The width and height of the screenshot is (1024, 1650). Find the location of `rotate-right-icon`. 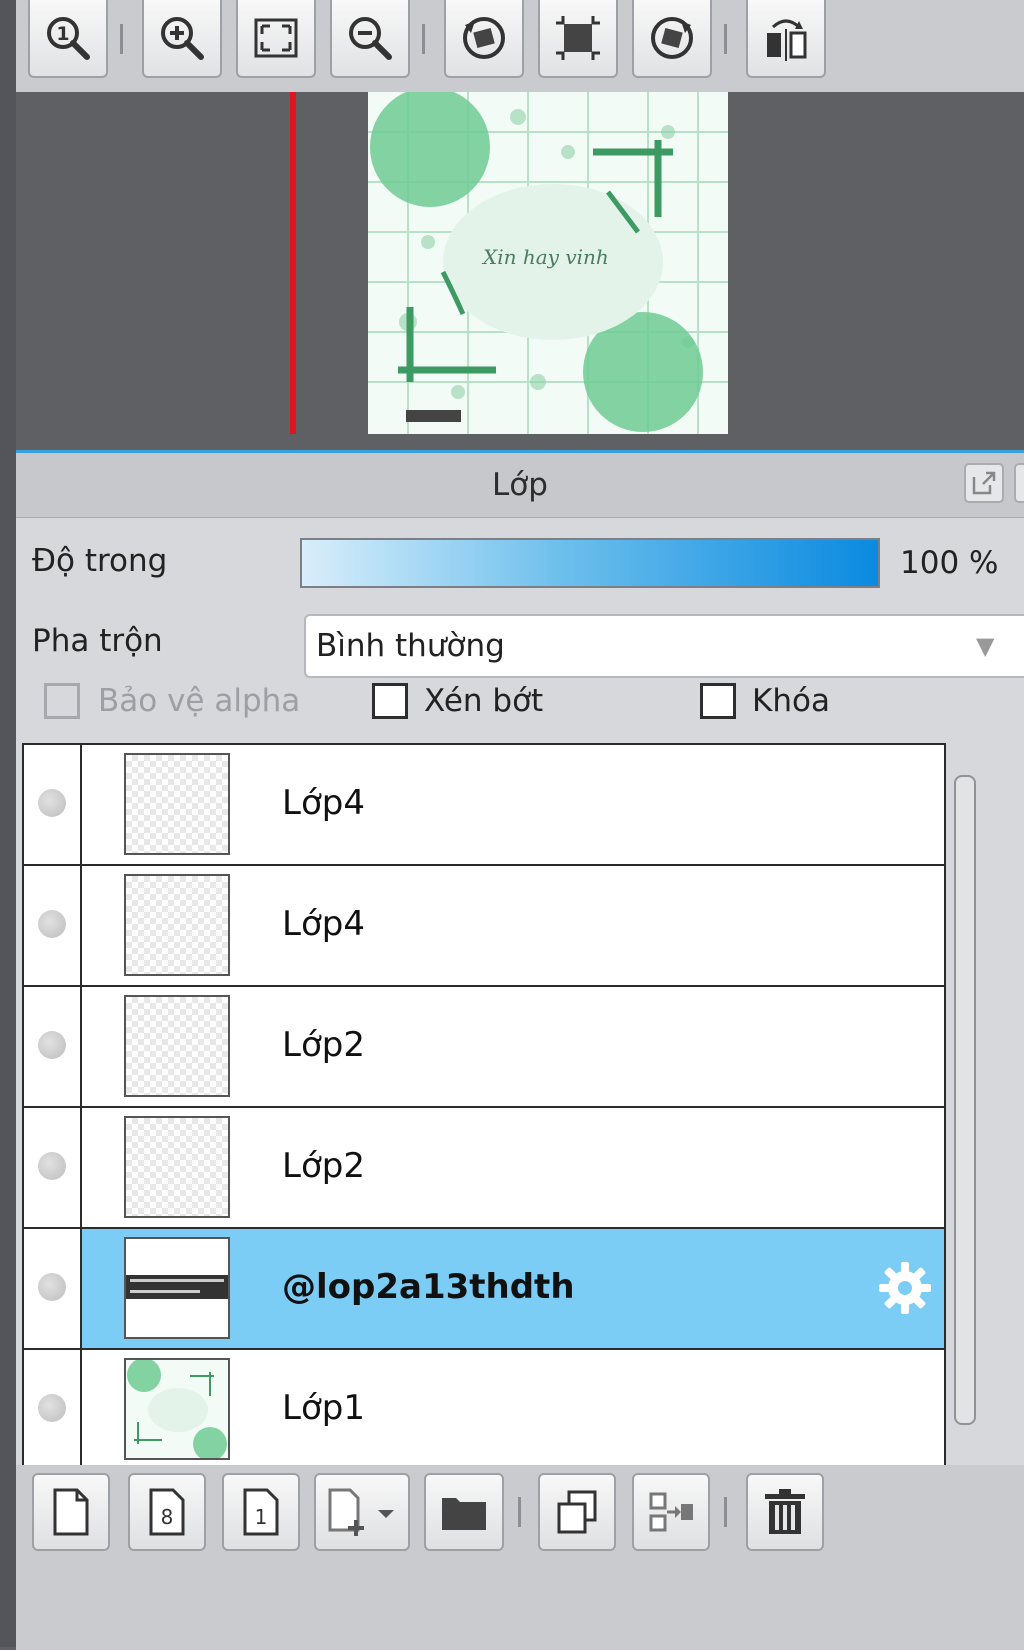

rotate-right-icon is located at coordinates (672, 38).